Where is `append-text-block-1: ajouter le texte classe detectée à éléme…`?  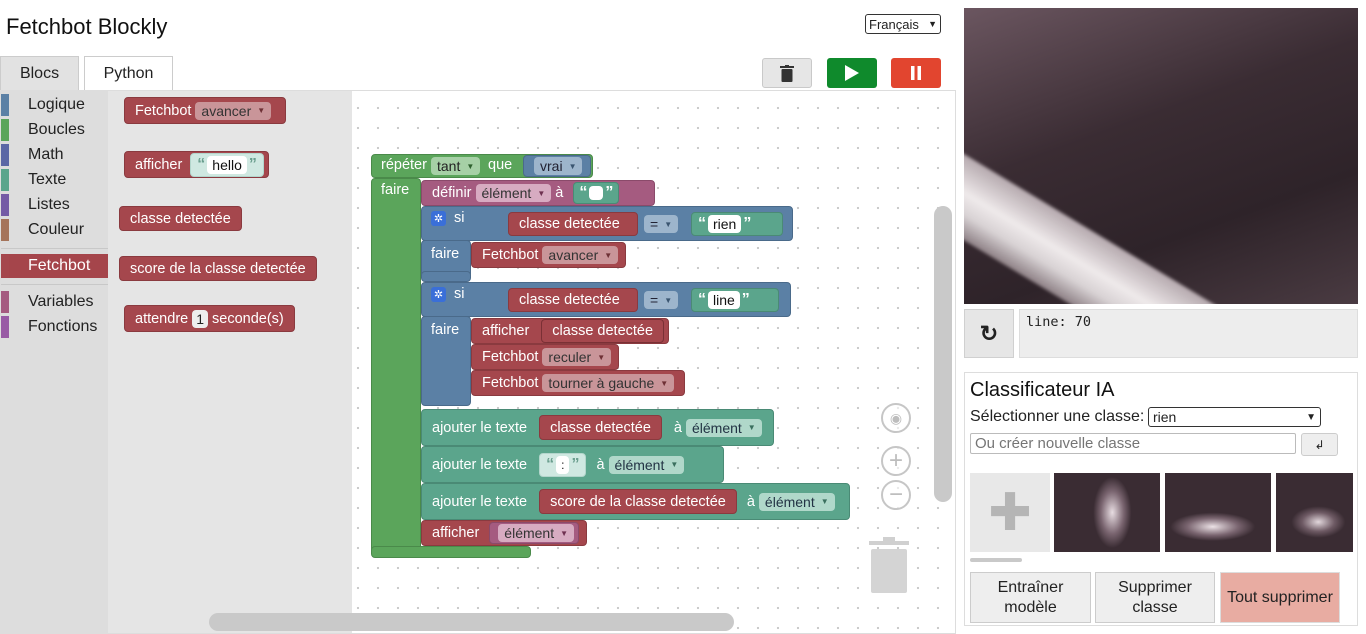
append-text-block-1: ajouter le texte classe detectée à éléme… is located at coordinates (597, 427).